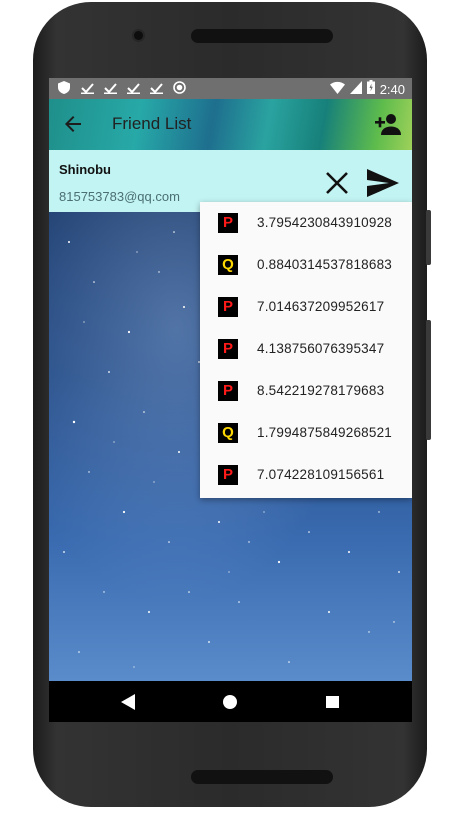  Describe the element at coordinates (324, 264) in the screenshot. I see `item-value: 0.8840314537818683` at that location.